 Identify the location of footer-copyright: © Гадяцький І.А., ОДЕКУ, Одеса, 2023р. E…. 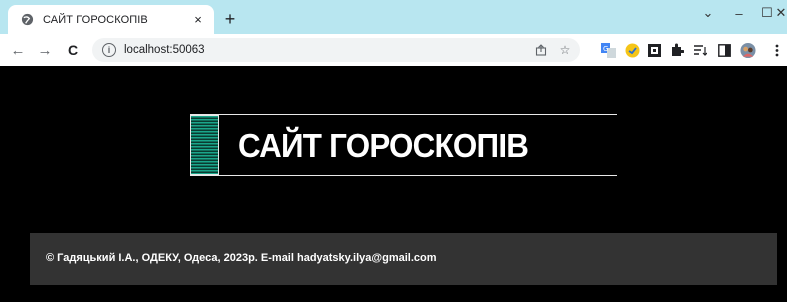
(241, 258).